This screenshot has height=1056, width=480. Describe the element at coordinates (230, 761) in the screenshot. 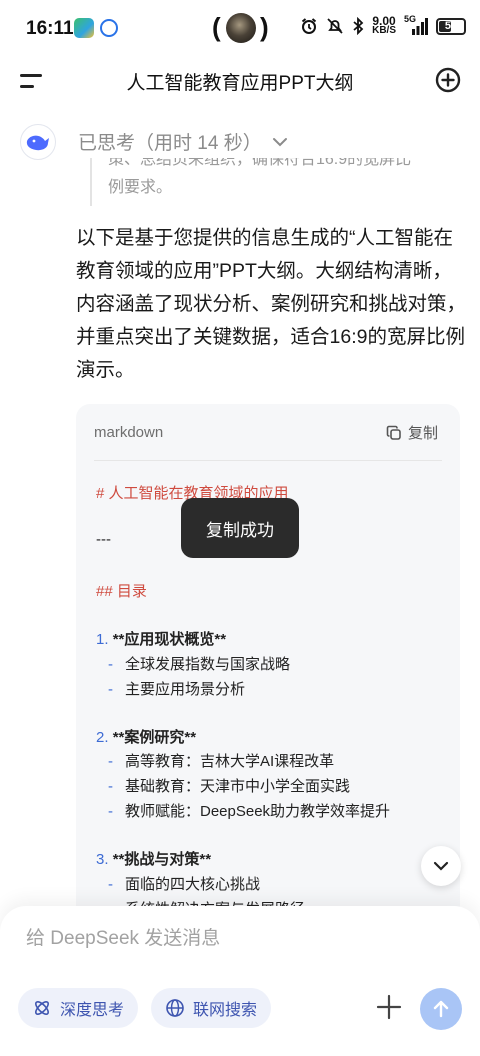

I see `list-item-text: 高等教育：吉林大学AI课程改革` at that location.